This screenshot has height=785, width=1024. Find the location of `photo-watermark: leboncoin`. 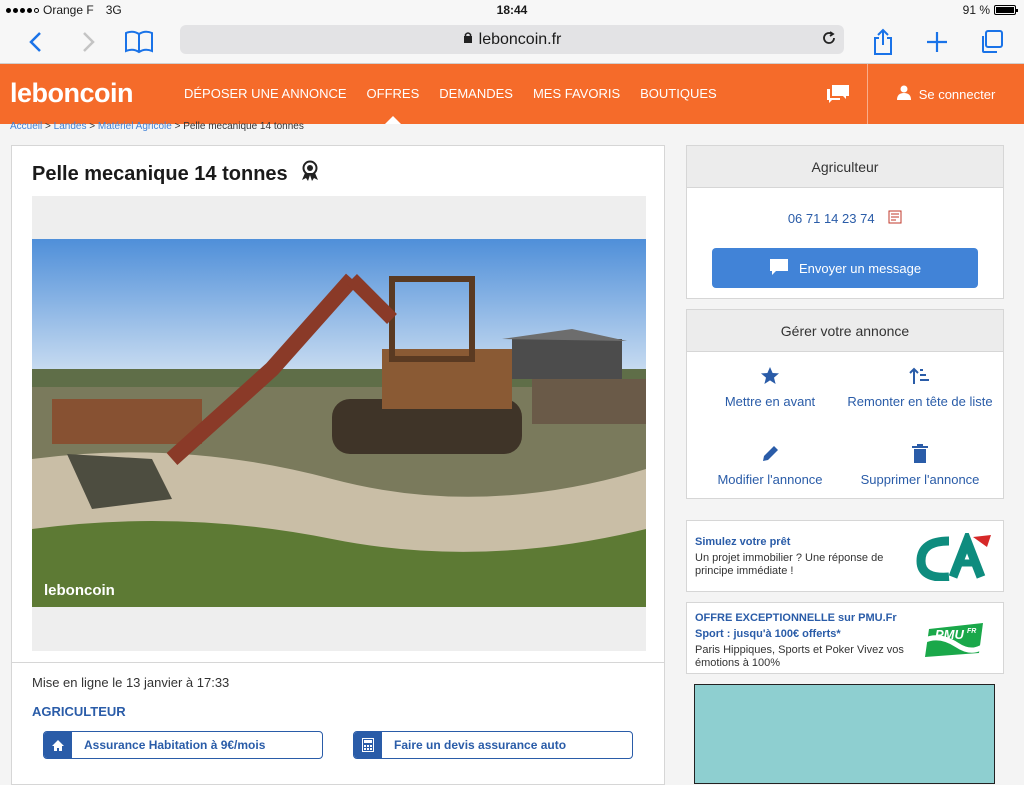

photo-watermark: leboncoin is located at coordinates (79, 590).